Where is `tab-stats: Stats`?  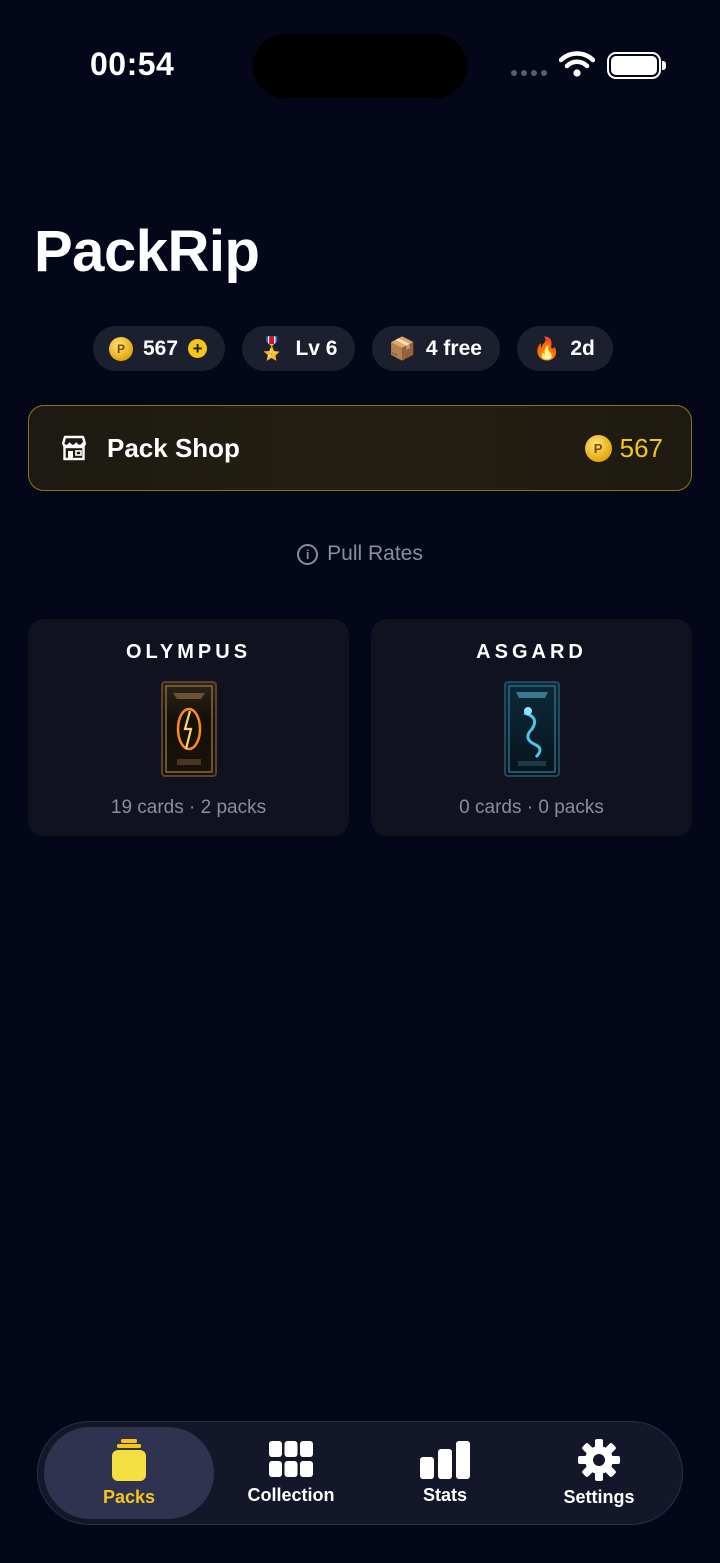
tab-stats: Stats is located at coordinates (445, 1473).